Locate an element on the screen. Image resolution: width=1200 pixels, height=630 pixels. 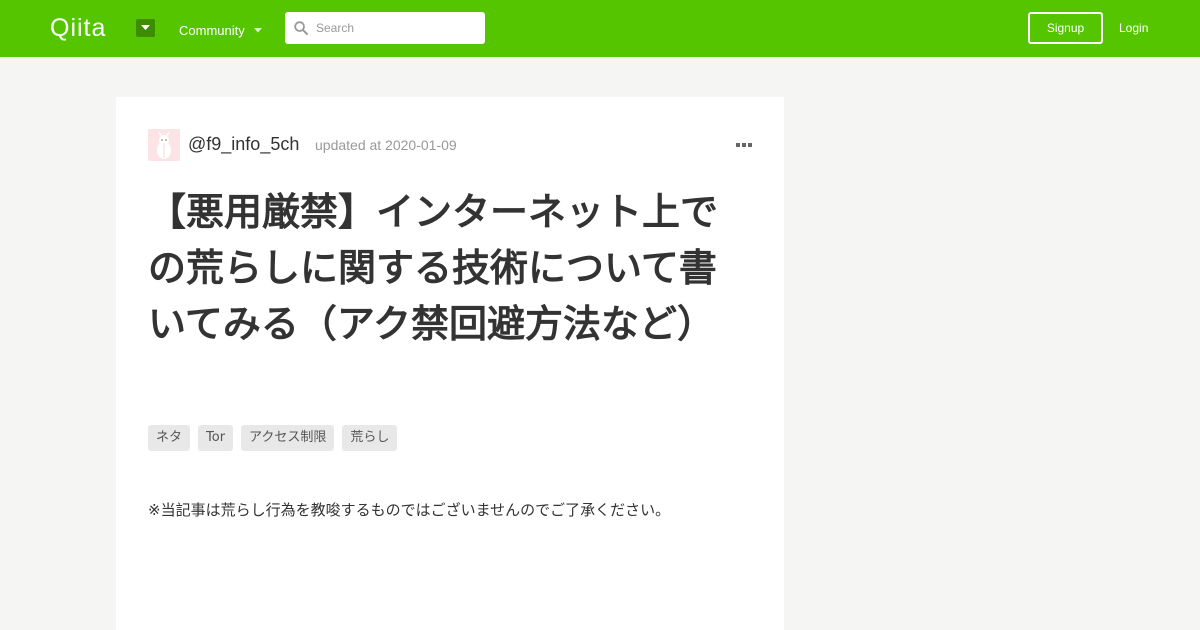
article-body-text: ※当記事は荒らし行為を教唆するものではございませんのでご了承ください。 is located at coordinates (409, 510).